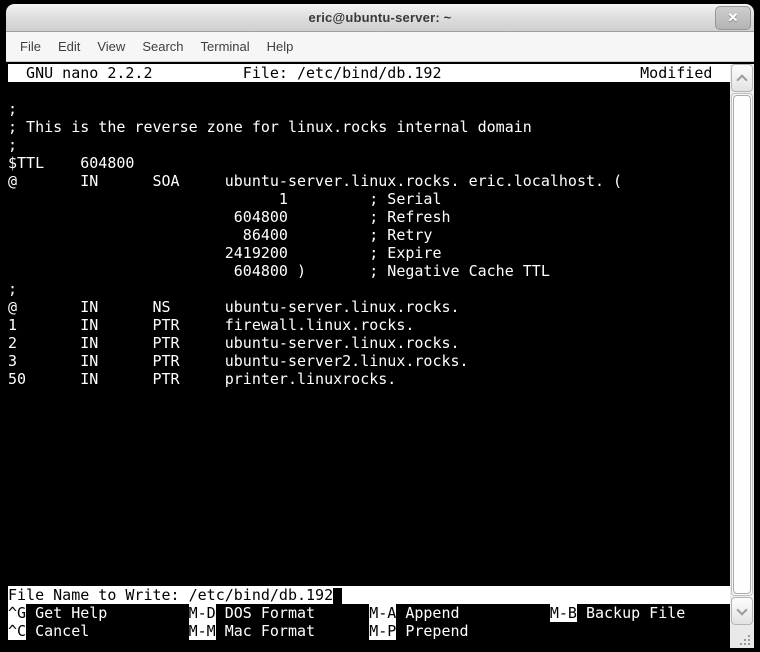  What do you see at coordinates (280, 46) in the screenshot?
I see `menu-item-help: Help` at bounding box center [280, 46].